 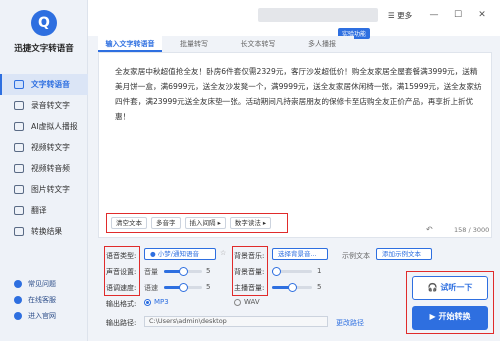 I want to click on tab-bar: 输入文字转语音 批量转写 长文本转写 多人播报, so click(x=295, y=44).